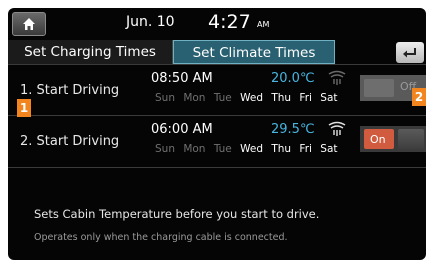  I want to click on tab-bar: Set Charging Times Set Climate Times, so click(217, 52).